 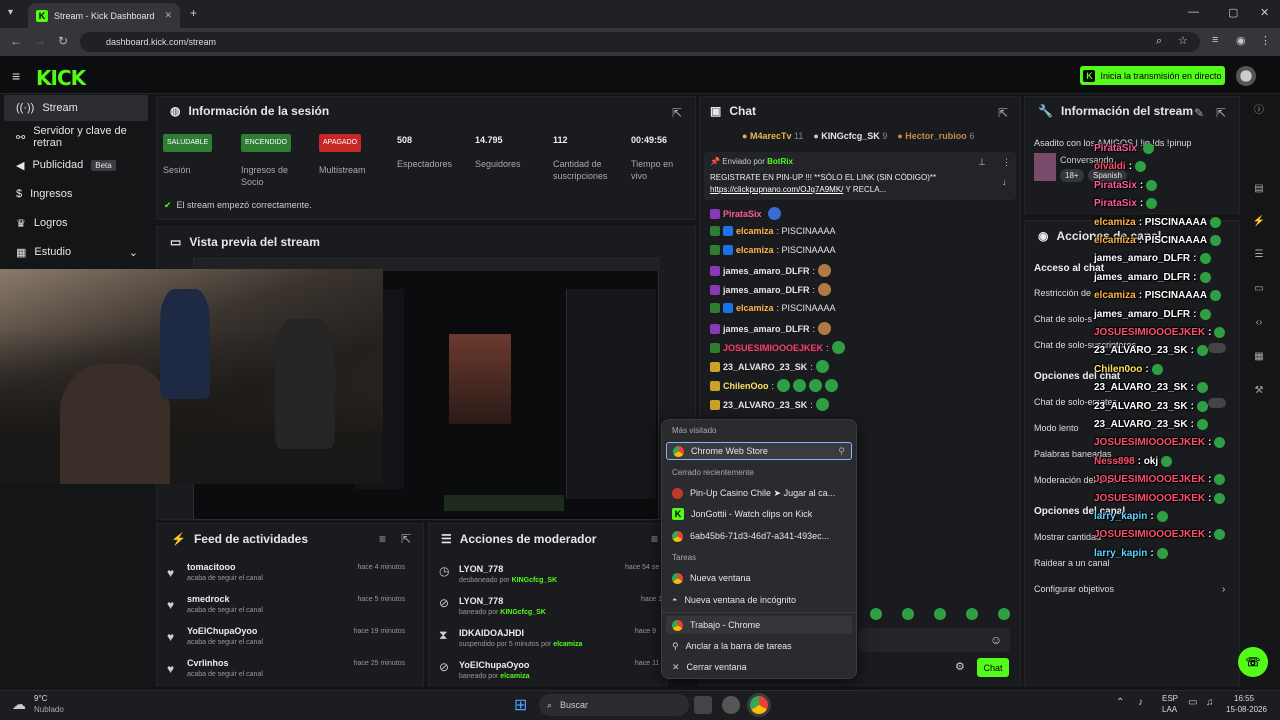 What do you see at coordinates (960, 666) in the screenshot?
I see `settings-gear-icon: ⚙` at bounding box center [960, 666].